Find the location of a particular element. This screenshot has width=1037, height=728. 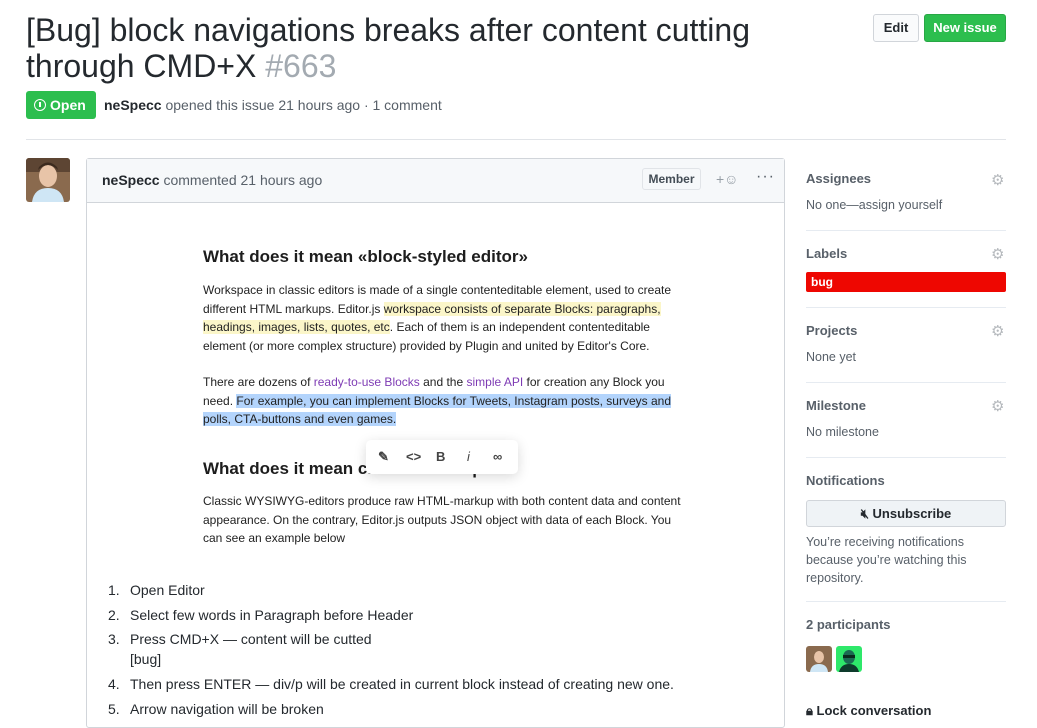

embedded-link: simple API is located at coordinates (495, 382).